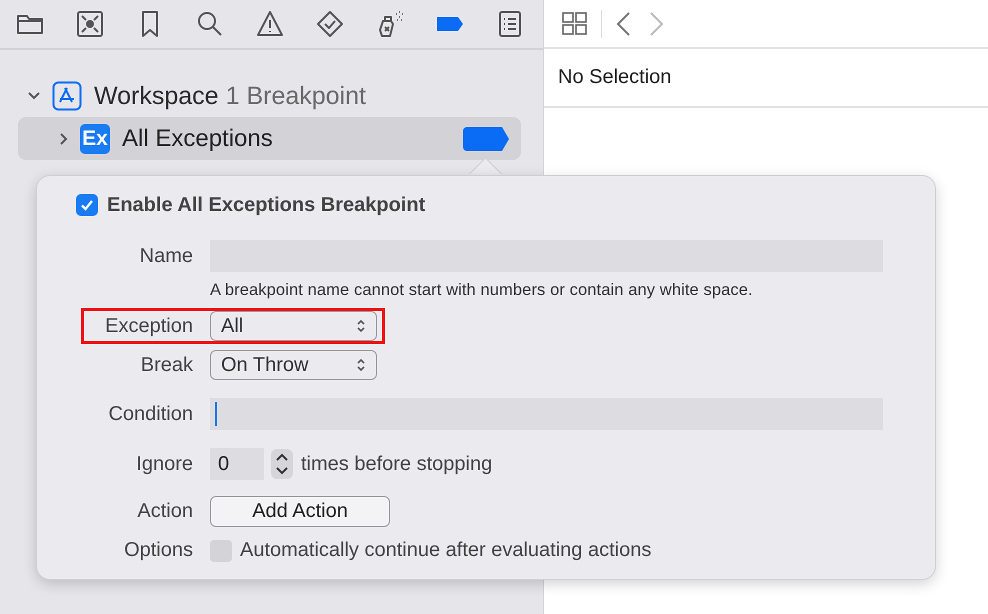 This screenshot has width=988, height=614. What do you see at coordinates (87, 205) in the screenshot?
I see `enable-checkbox` at bounding box center [87, 205].